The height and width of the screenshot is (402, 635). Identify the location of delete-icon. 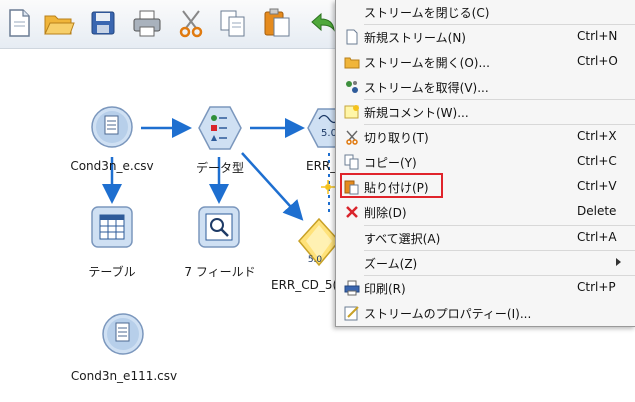
(352, 212).